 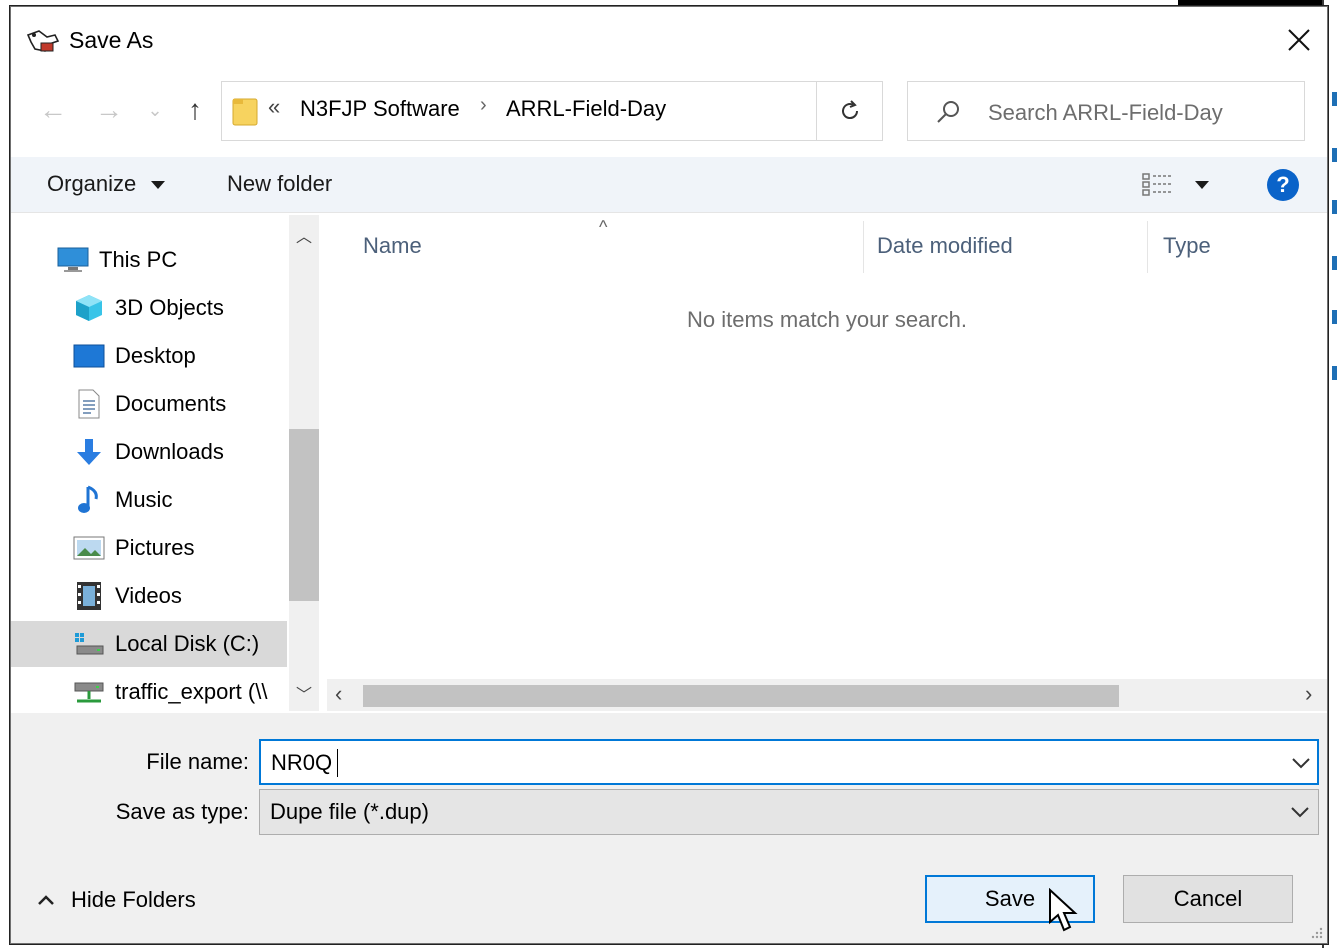 I want to click on sidebar-item-label: Pictures, so click(x=155, y=547).